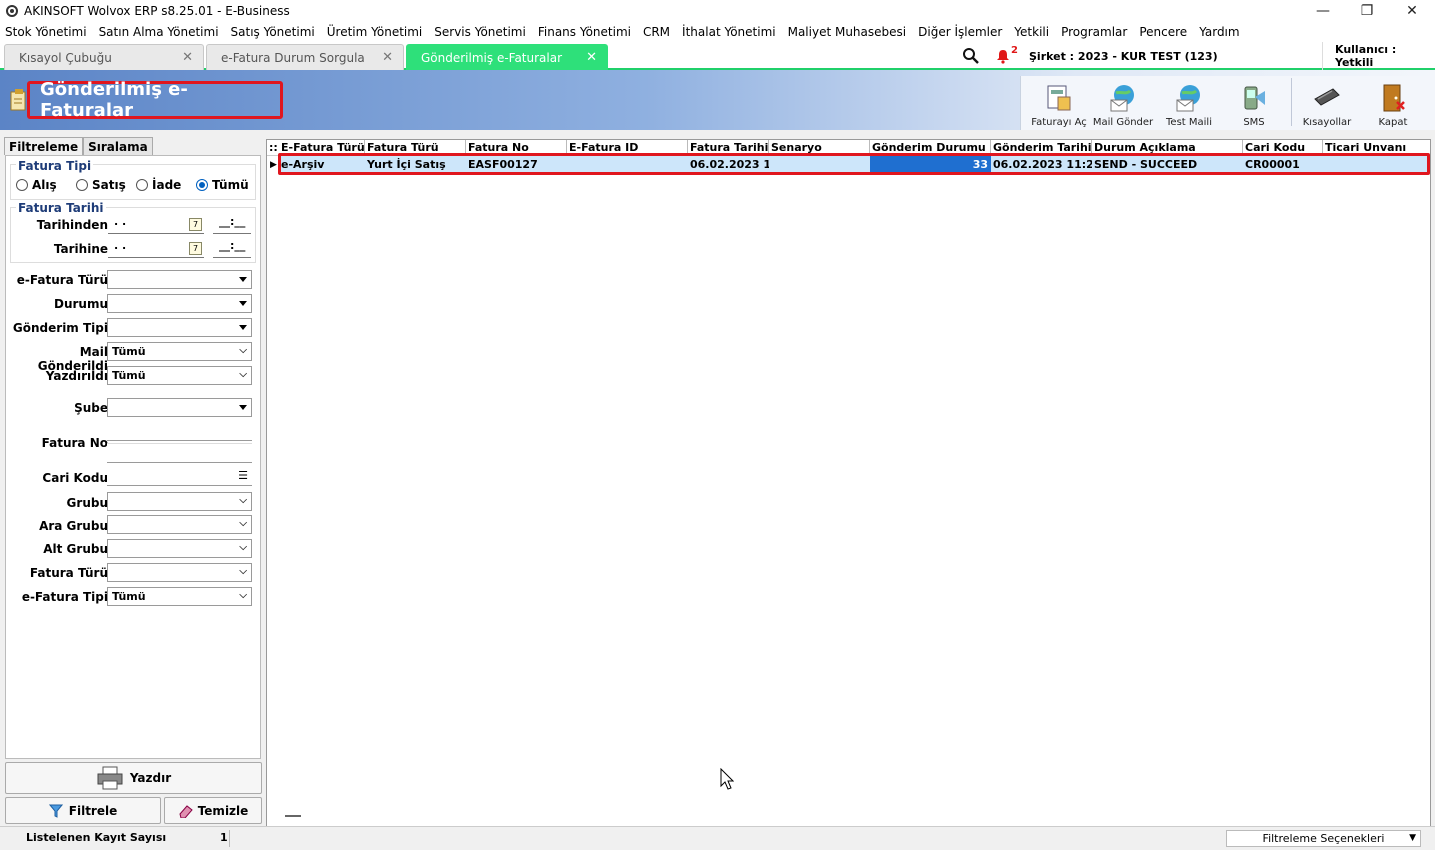 The height and width of the screenshot is (850, 1435). Describe the element at coordinates (179, 407) in the screenshot. I see `branch-select` at that location.